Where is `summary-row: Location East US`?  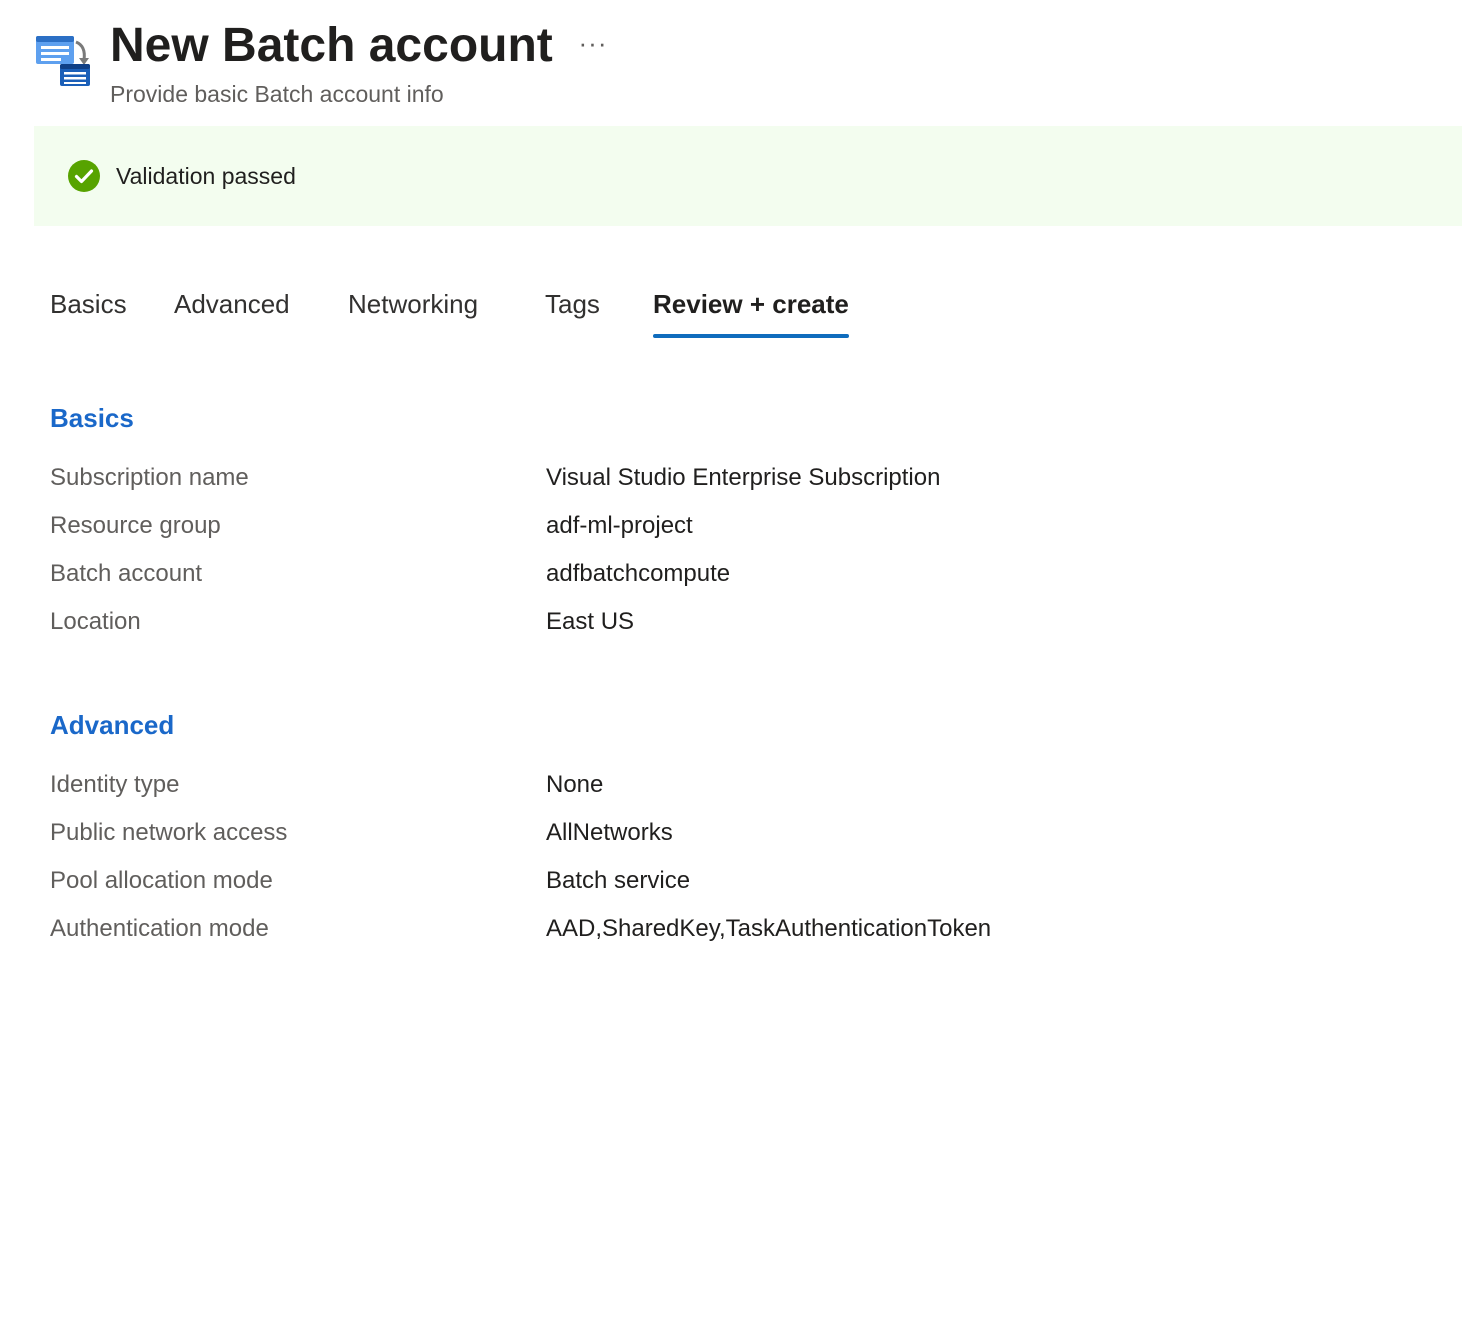 summary-row: Location East US is located at coordinates (650, 622).